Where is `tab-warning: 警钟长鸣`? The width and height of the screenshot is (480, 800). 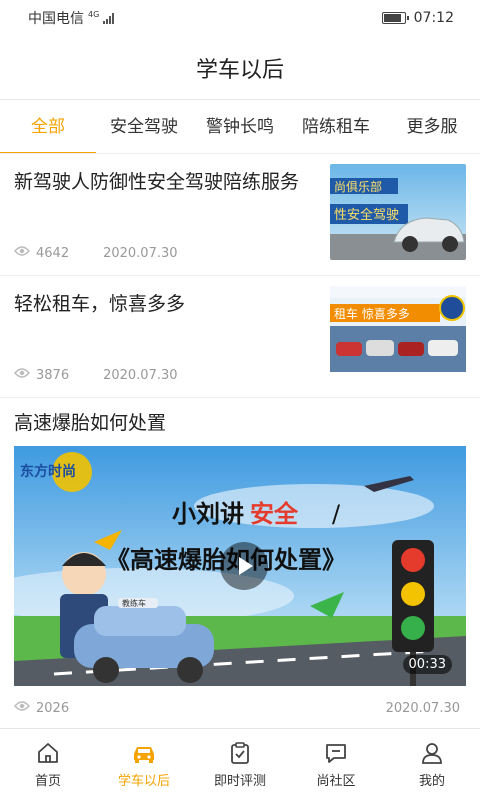
tab-warning: 警钟长鸣 is located at coordinates (240, 126).